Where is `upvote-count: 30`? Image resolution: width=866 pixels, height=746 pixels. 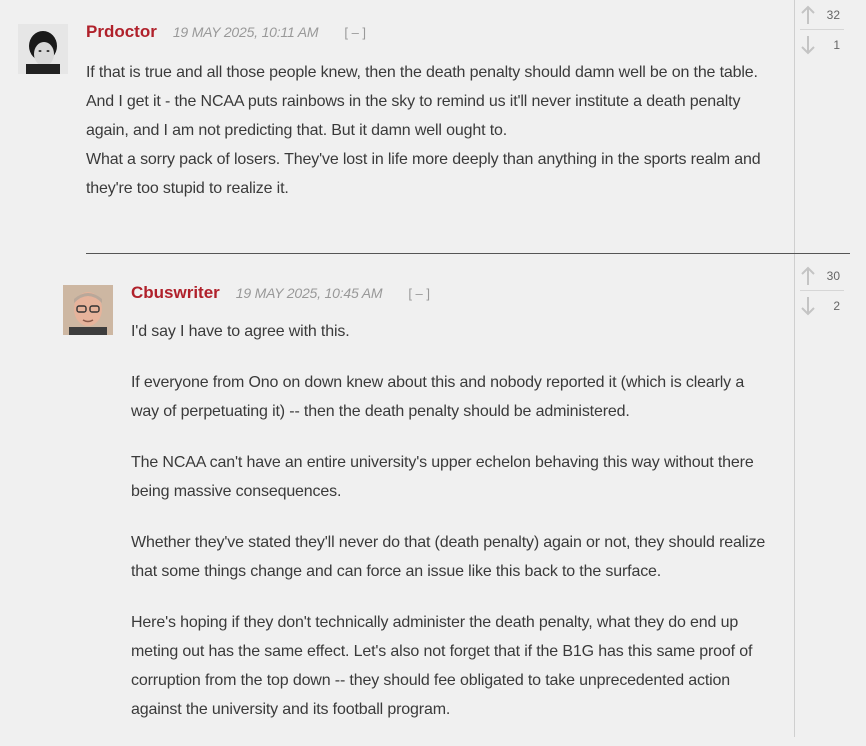
upvote-count: 30 is located at coordinates (833, 275).